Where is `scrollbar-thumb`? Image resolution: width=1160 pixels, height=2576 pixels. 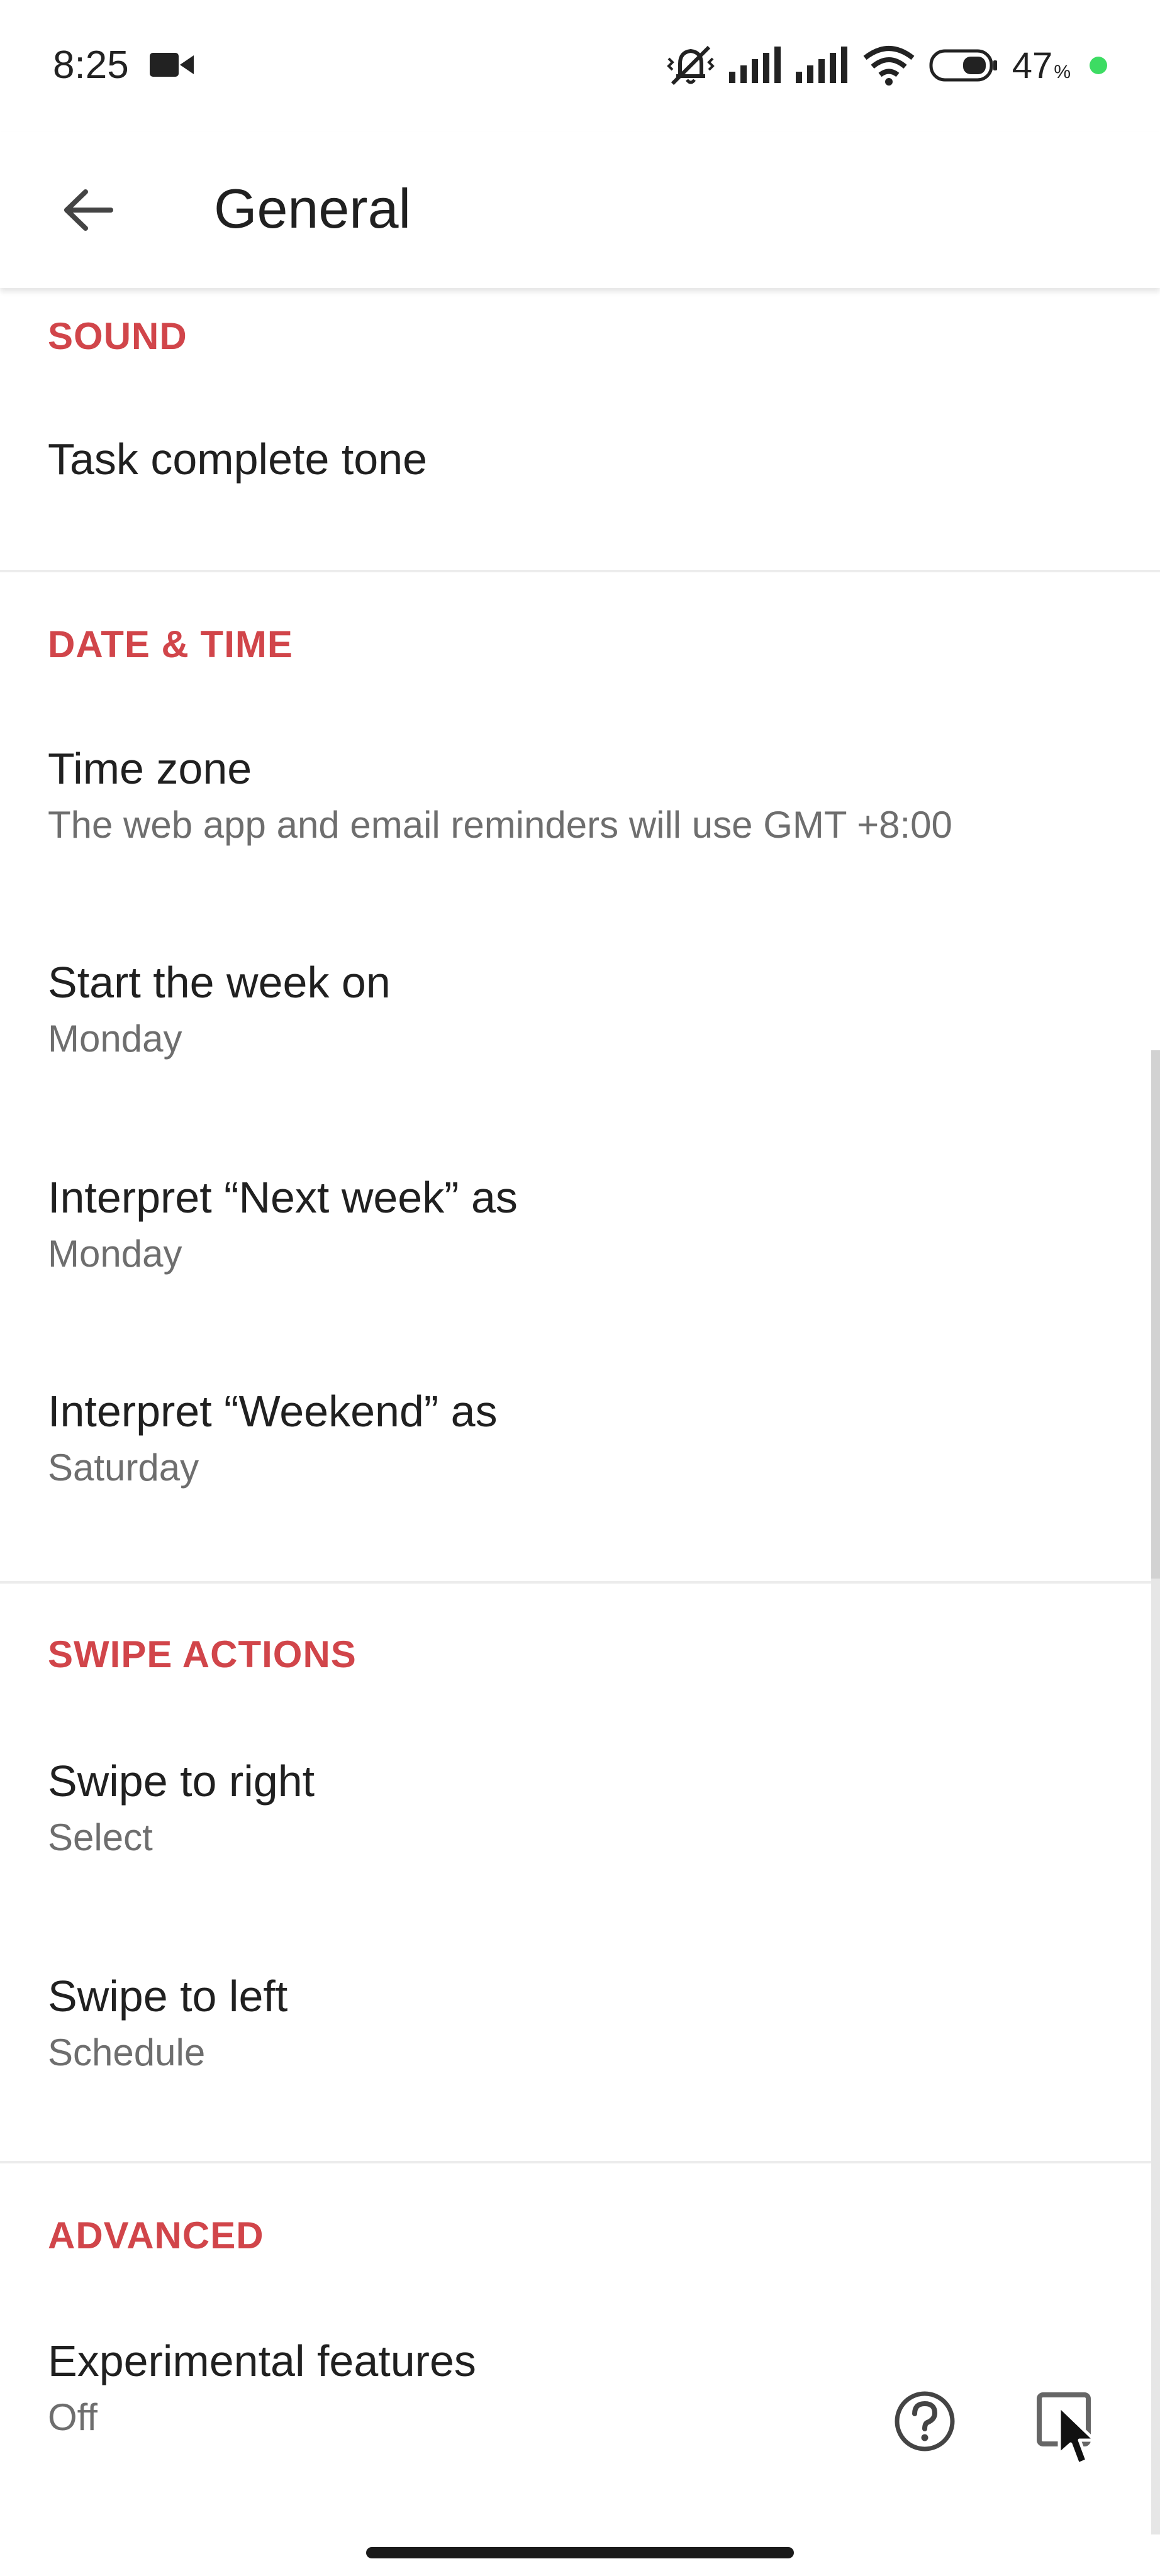 scrollbar-thumb is located at coordinates (1155, 1314).